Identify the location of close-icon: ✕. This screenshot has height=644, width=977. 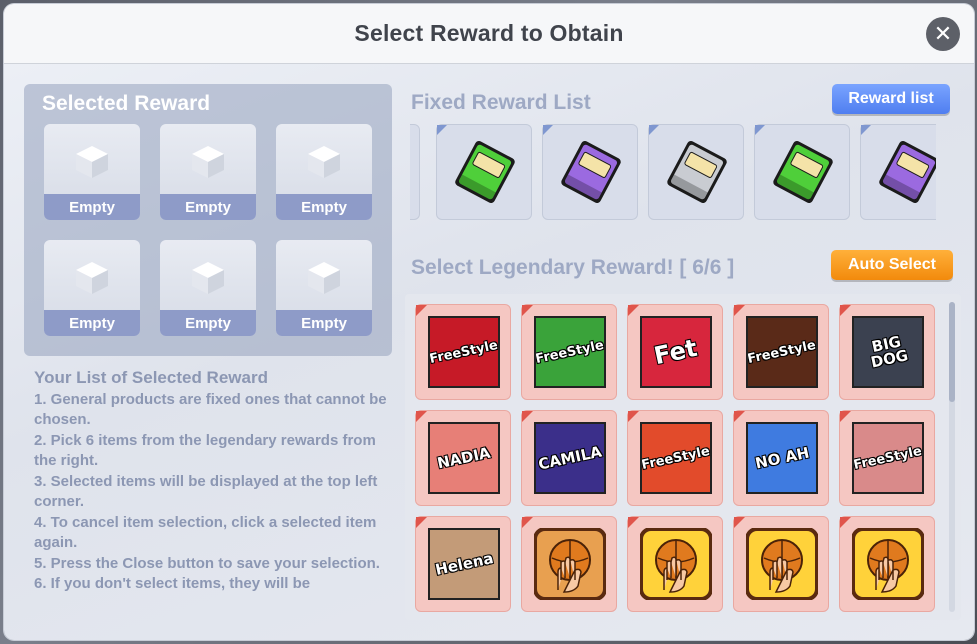
(943, 33).